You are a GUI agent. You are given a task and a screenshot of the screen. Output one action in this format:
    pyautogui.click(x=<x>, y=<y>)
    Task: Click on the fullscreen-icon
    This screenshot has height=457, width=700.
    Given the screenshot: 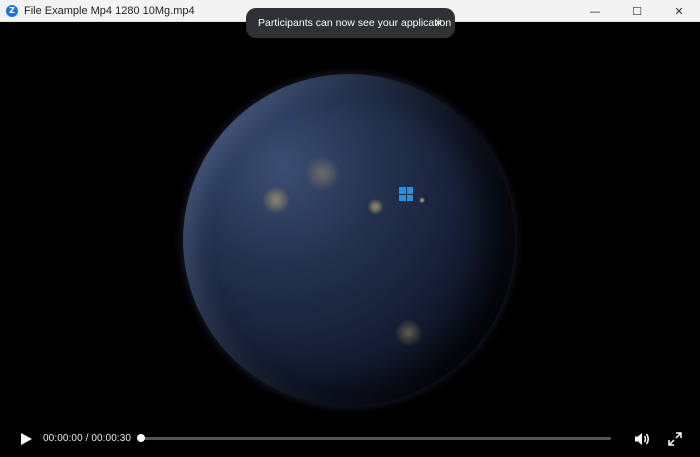 What is the action you would take?
    pyautogui.click(x=675, y=439)
    